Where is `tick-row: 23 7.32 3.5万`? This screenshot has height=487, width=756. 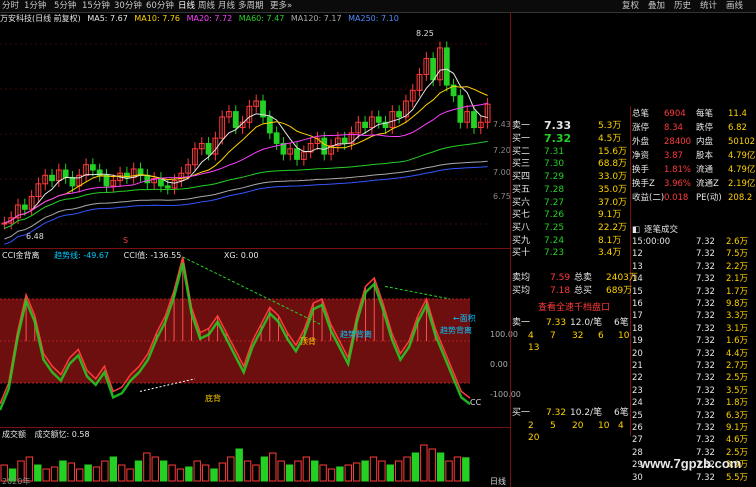
tick-row: 23 7.32 3.5万 is located at coordinates (693, 391).